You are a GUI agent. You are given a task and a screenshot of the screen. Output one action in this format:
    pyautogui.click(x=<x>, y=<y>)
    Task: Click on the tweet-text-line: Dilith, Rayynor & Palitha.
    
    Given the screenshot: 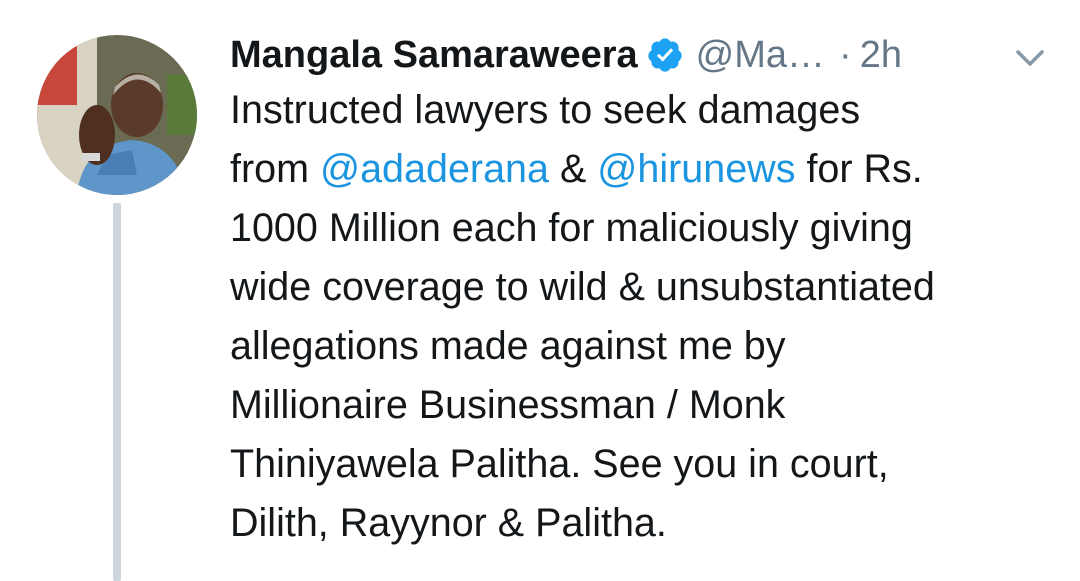 What is the action you would take?
    pyautogui.click(x=645, y=523)
    